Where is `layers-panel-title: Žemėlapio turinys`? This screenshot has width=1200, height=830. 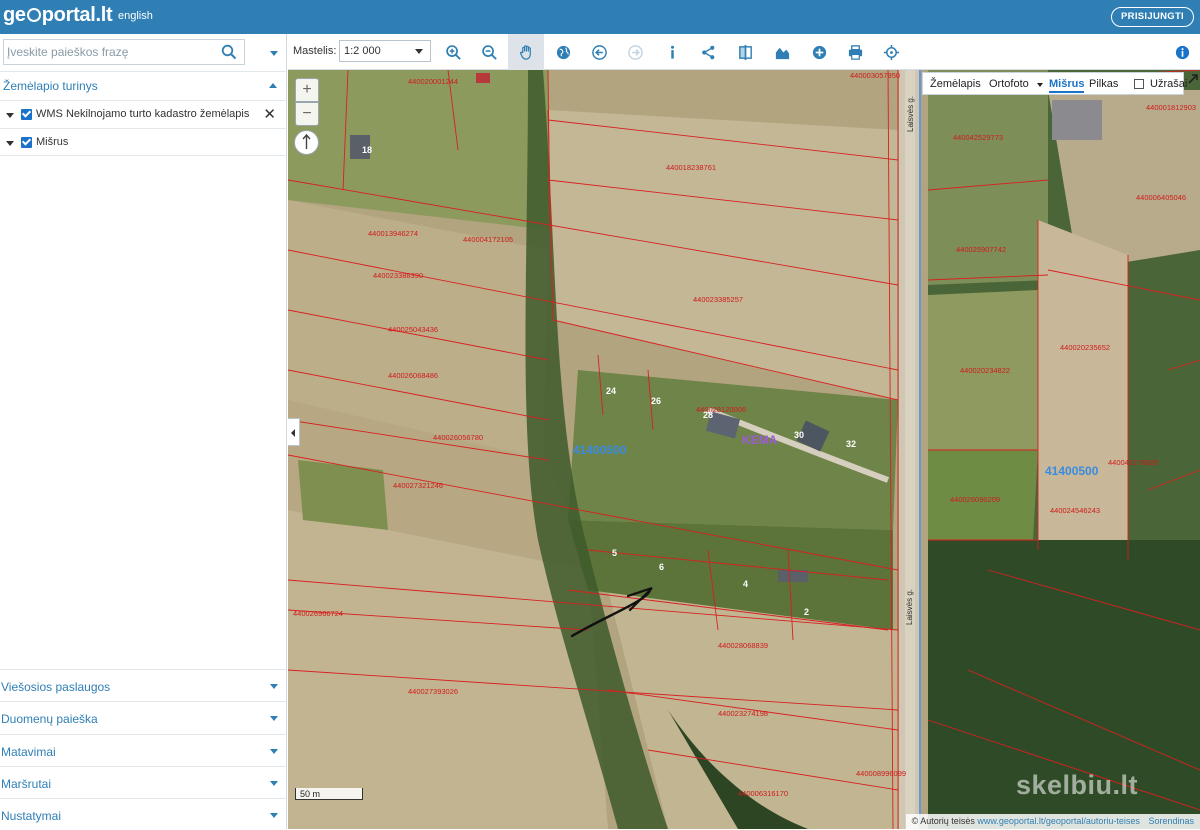 layers-panel-title: Žemėlapio turinys is located at coordinates (50, 86).